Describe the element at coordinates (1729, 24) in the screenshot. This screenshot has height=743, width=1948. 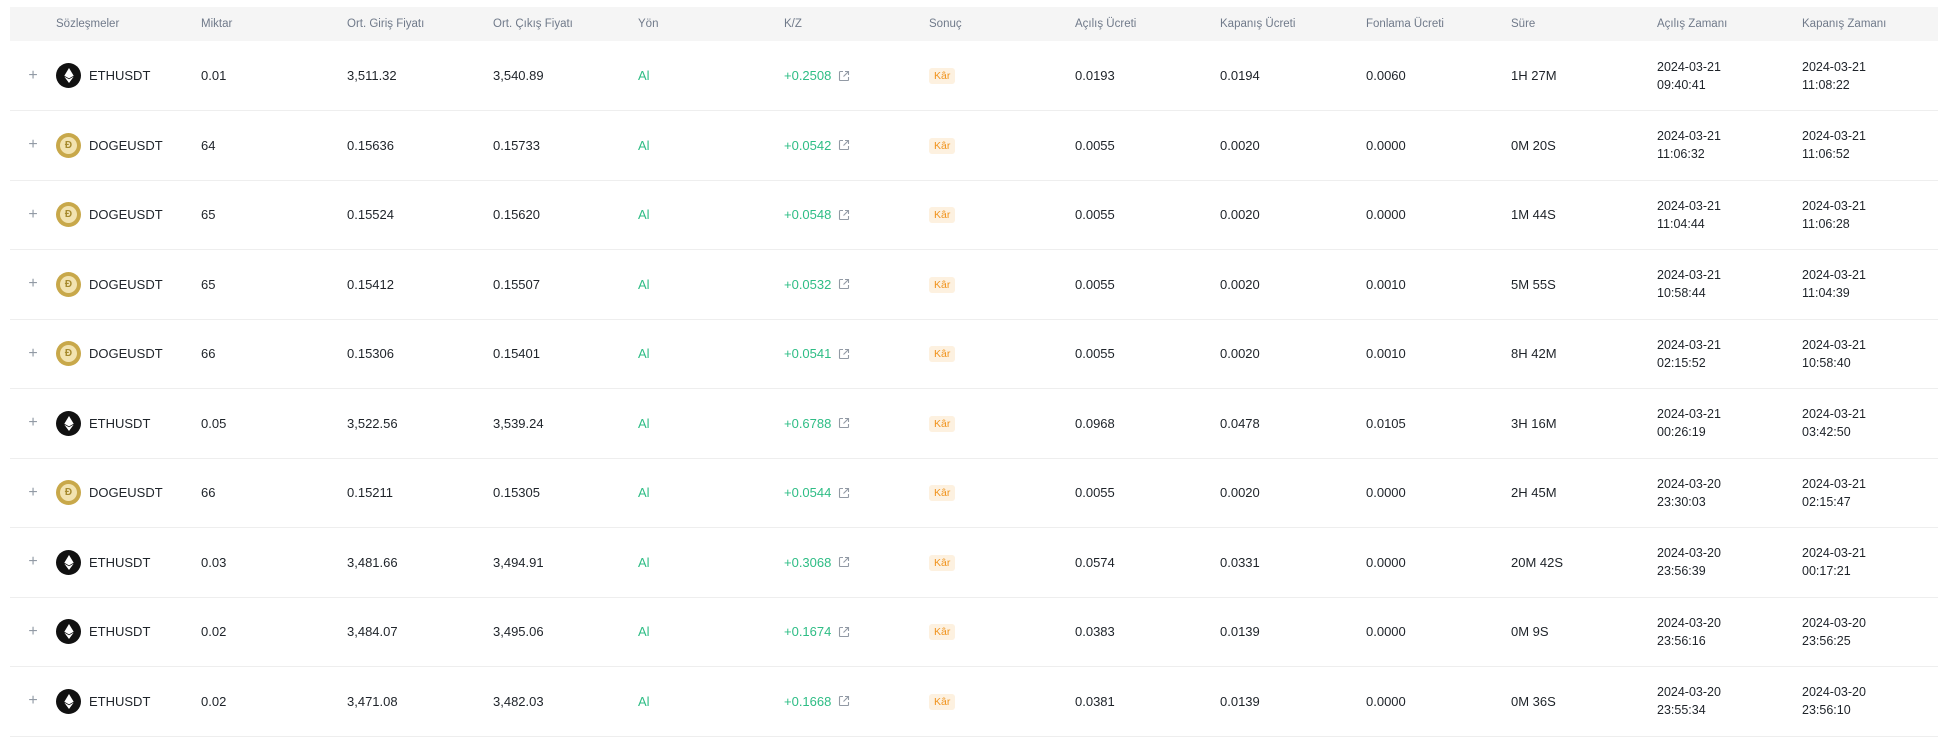
I see `header-open-time: Açılış Zamanı` at that location.